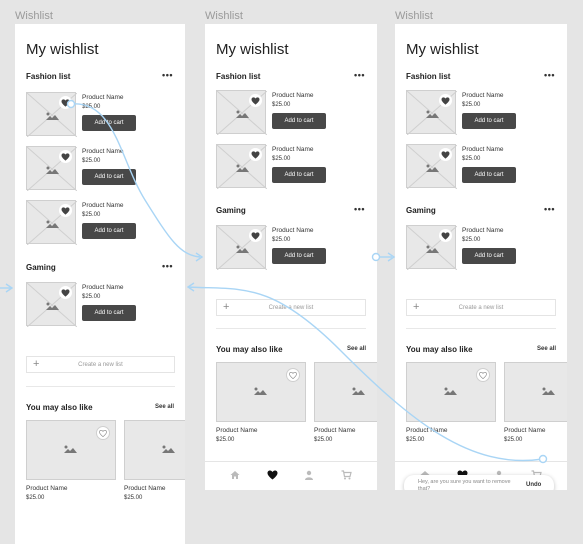 The width and height of the screenshot is (583, 544). What do you see at coordinates (309, 475) in the screenshot?
I see `user-icon` at bounding box center [309, 475].